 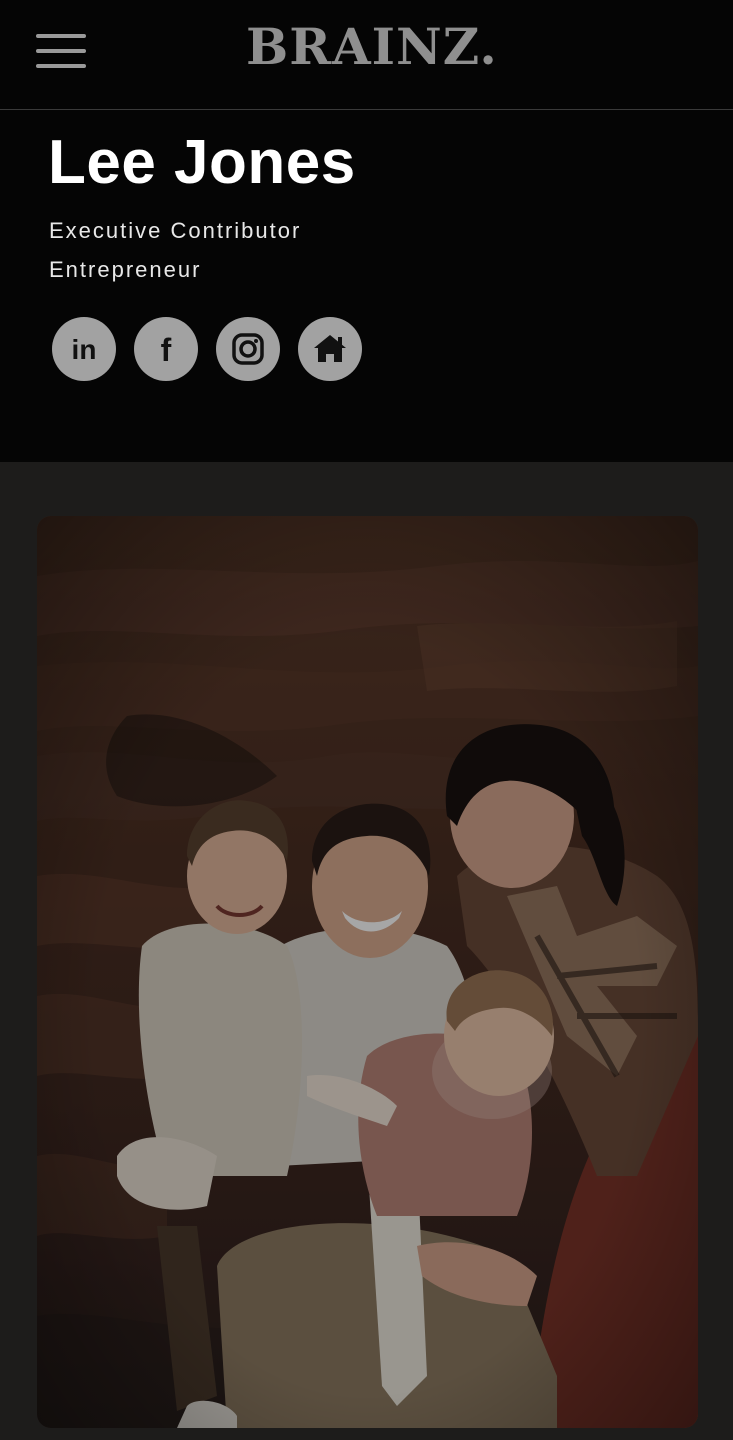 What do you see at coordinates (175, 230) in the screenshot?
I see `author-role-title: Executive Contributor` at bounding box center [175, 230].